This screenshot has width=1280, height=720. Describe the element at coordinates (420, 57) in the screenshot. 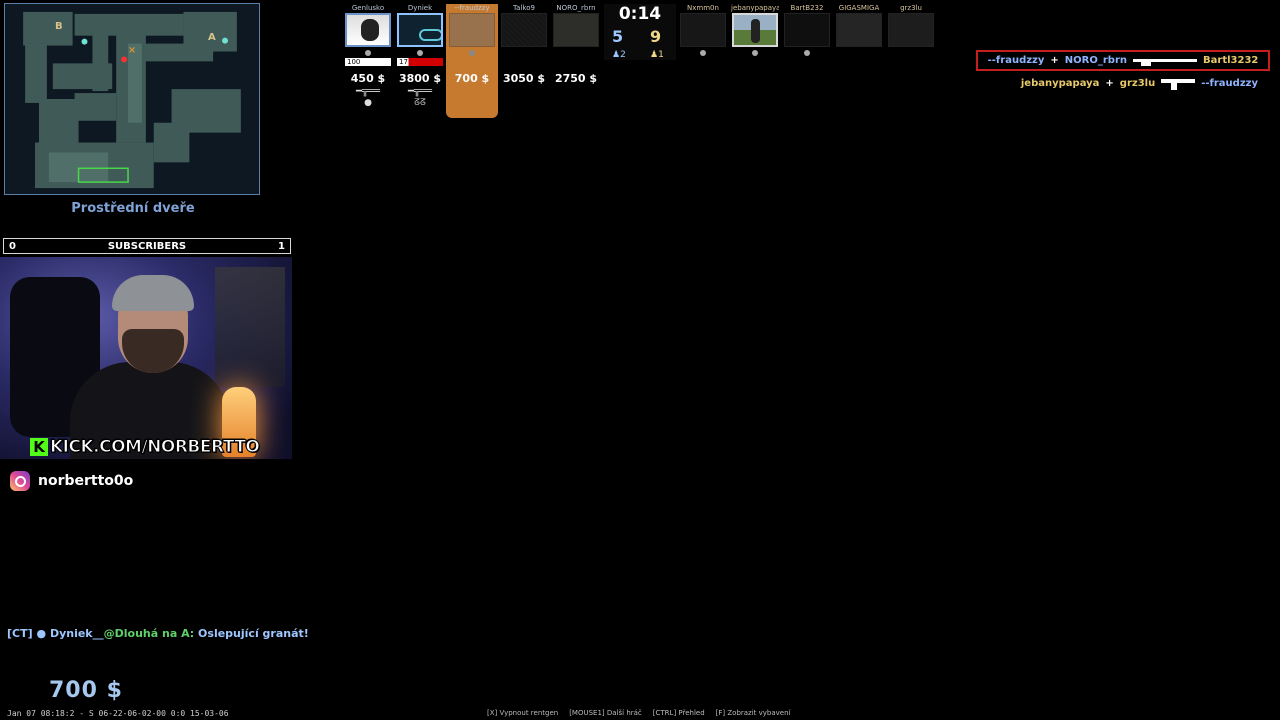

I see `ct-player-slot: Dyniek 17 3800 $ ━╦══ ᘔᘔ` at that location.